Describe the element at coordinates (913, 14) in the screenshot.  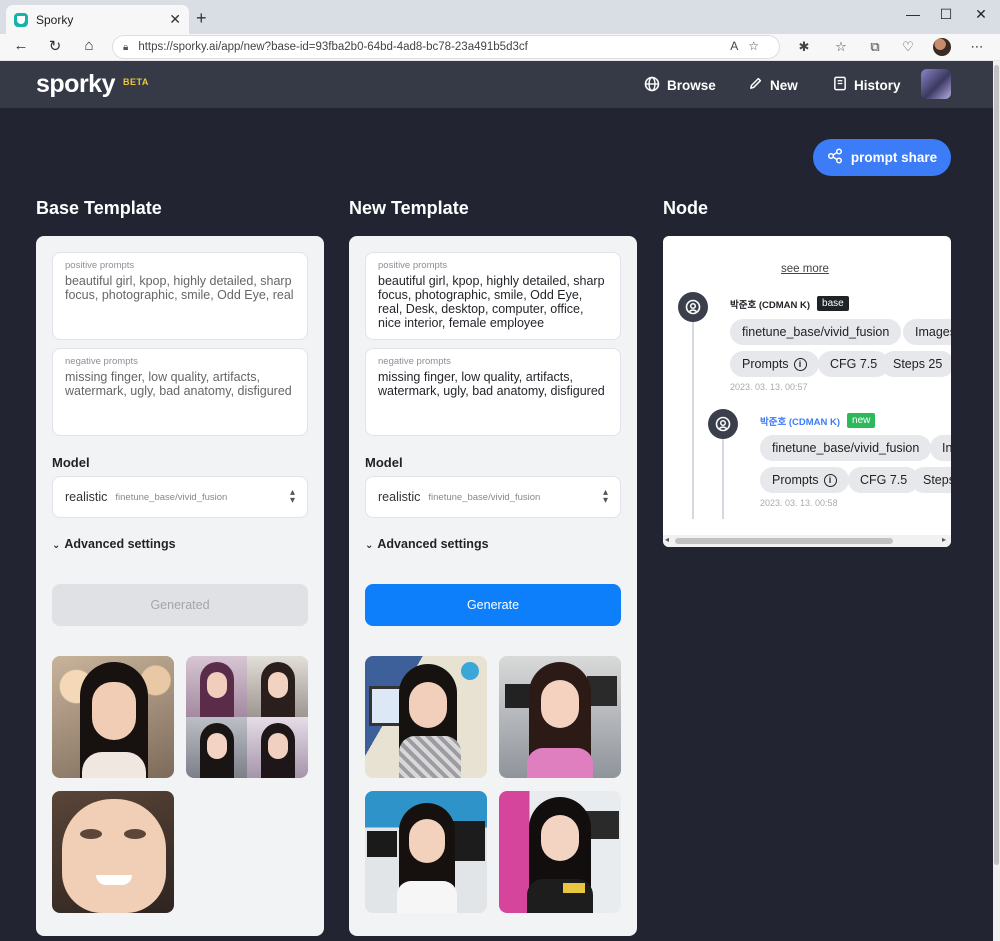
I see `minimize-button: —` at that location.